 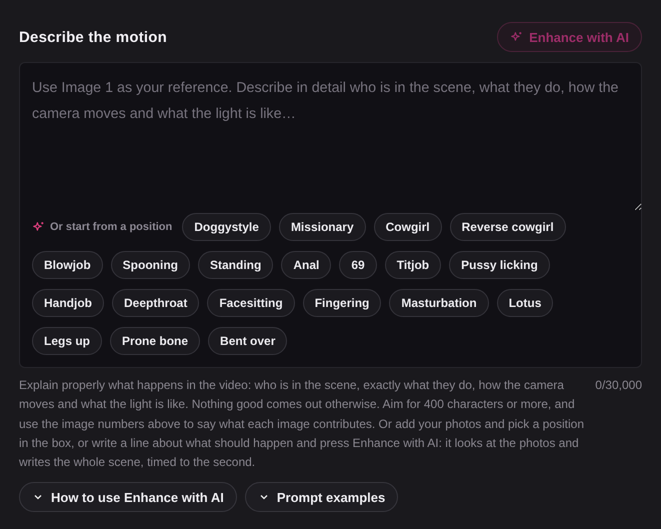 I want to click on position-chip: Lotus, so click(x=525, y=303).